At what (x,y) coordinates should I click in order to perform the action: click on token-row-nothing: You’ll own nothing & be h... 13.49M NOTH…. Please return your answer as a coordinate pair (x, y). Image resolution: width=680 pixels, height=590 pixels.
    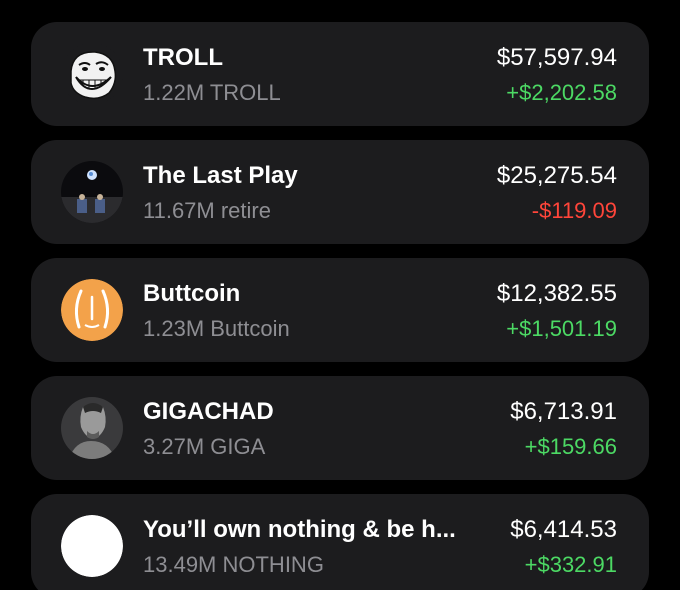
    Looking at the image, I should click on (340, 542).